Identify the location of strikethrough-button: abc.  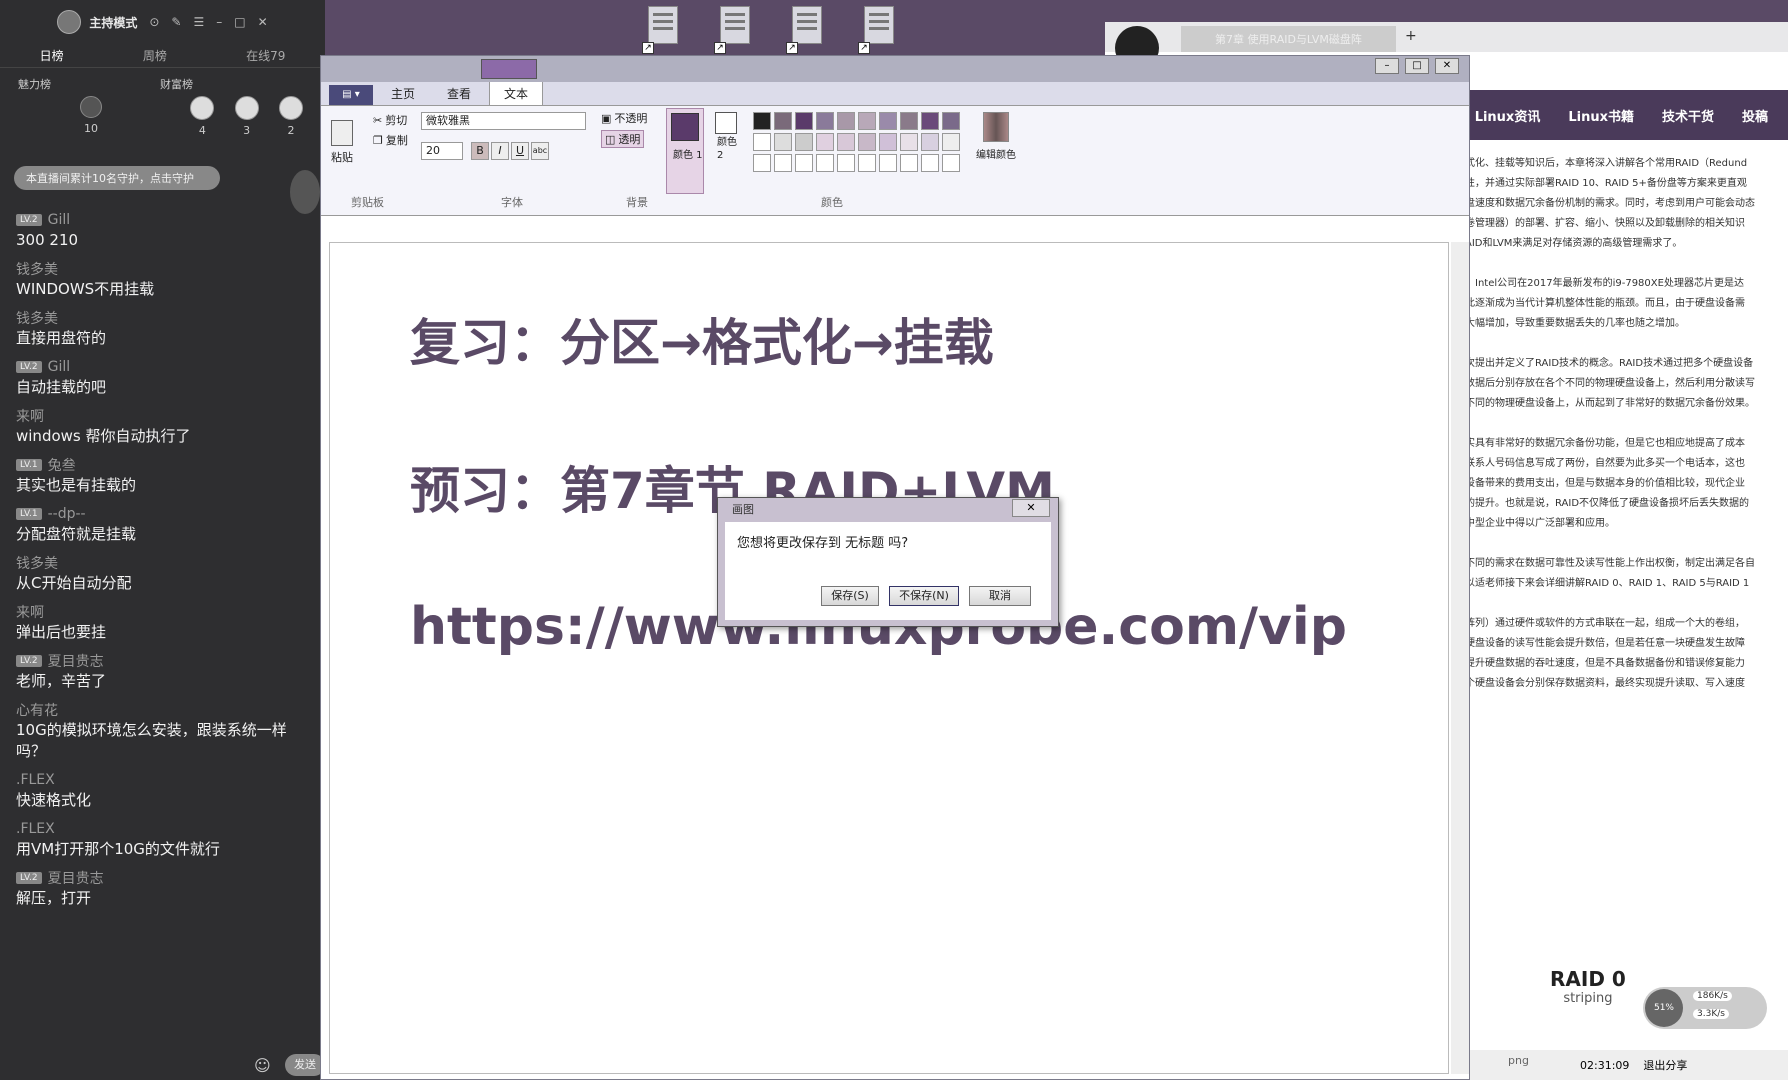
(540, 151).